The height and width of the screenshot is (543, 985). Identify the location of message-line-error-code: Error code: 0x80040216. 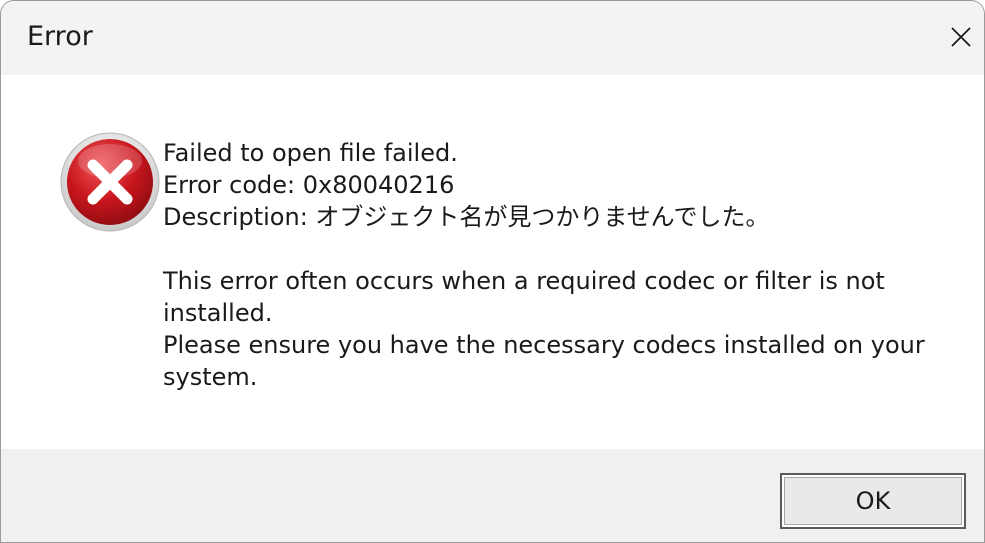
(309, 185).